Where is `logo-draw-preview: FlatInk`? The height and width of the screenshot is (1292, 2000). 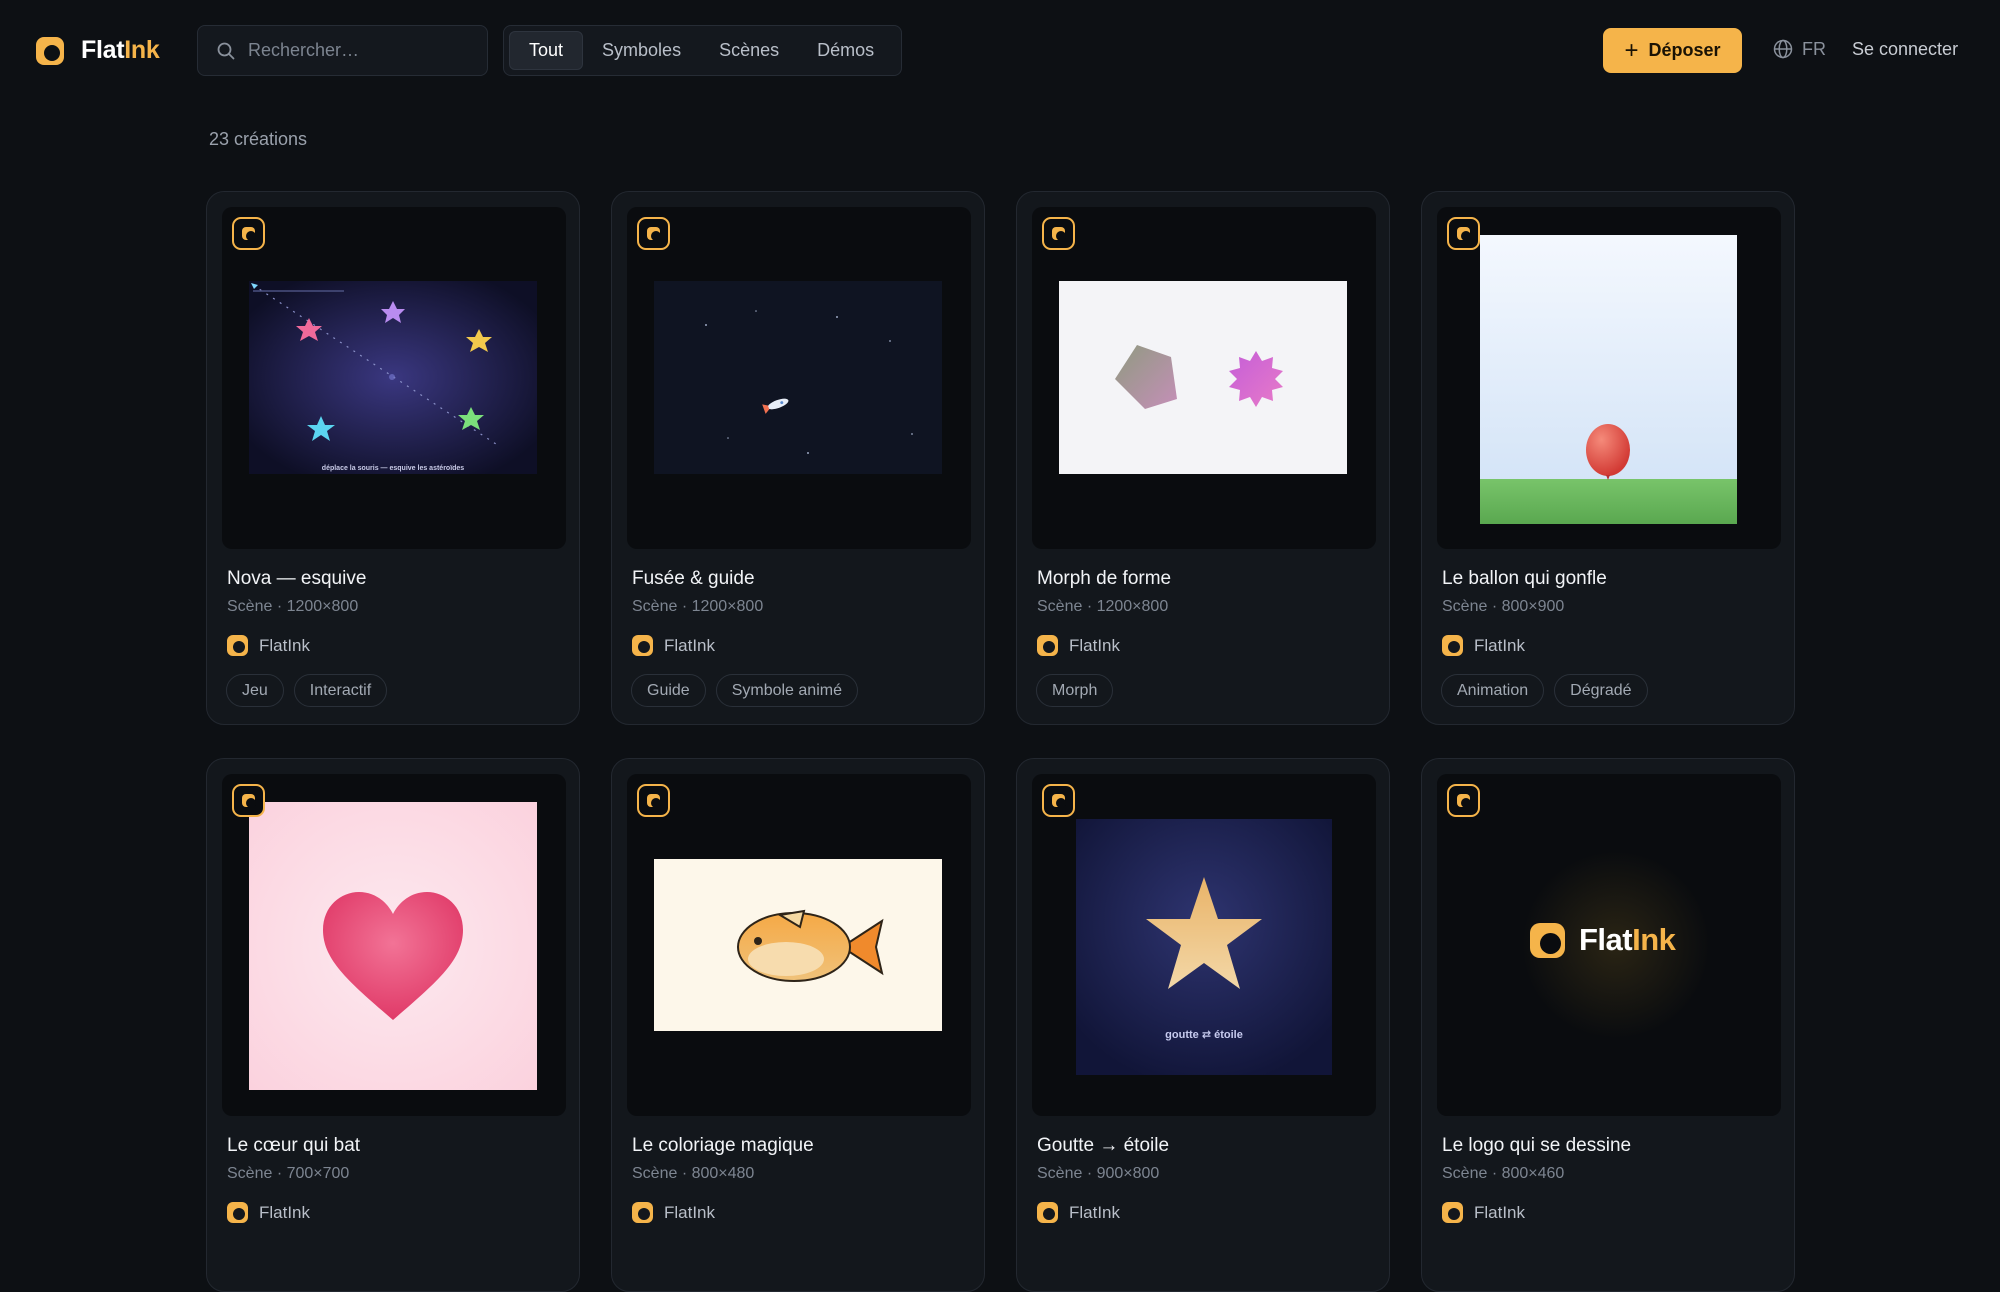
logo-draw-preview: FlatInk is located at coordinates (1609, 945).